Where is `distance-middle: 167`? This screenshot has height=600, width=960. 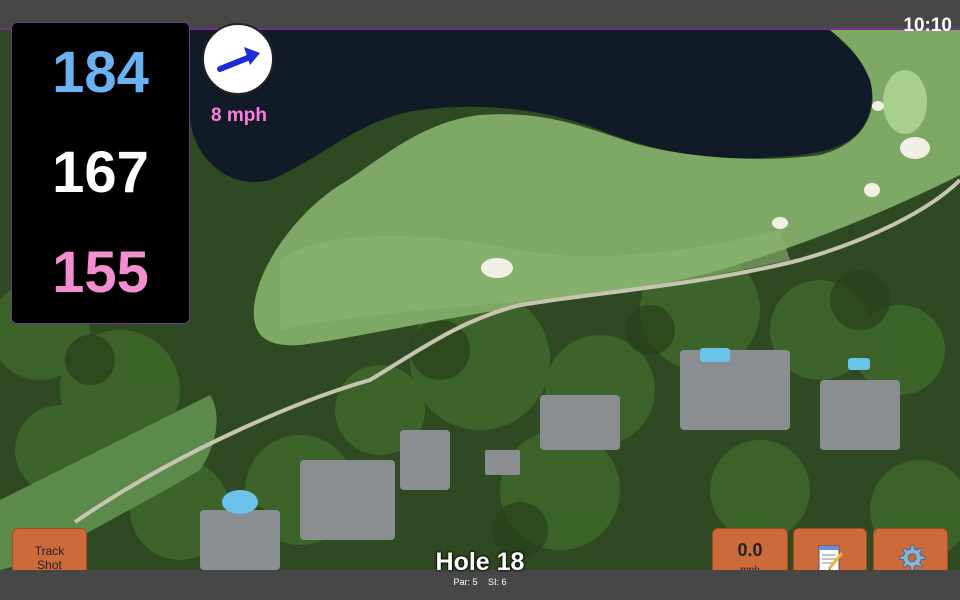 distance-middle: 167 is located at coordinates (100, 172).